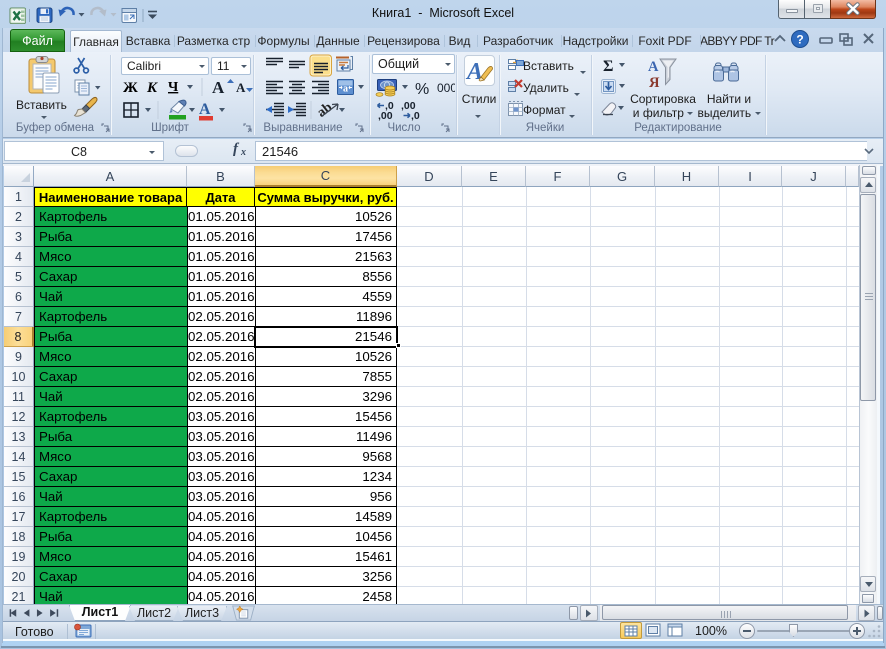 Image resolution: width=886 pixels, height=649 pixels. I want to click on svg-text: Я, so click(654, 83).